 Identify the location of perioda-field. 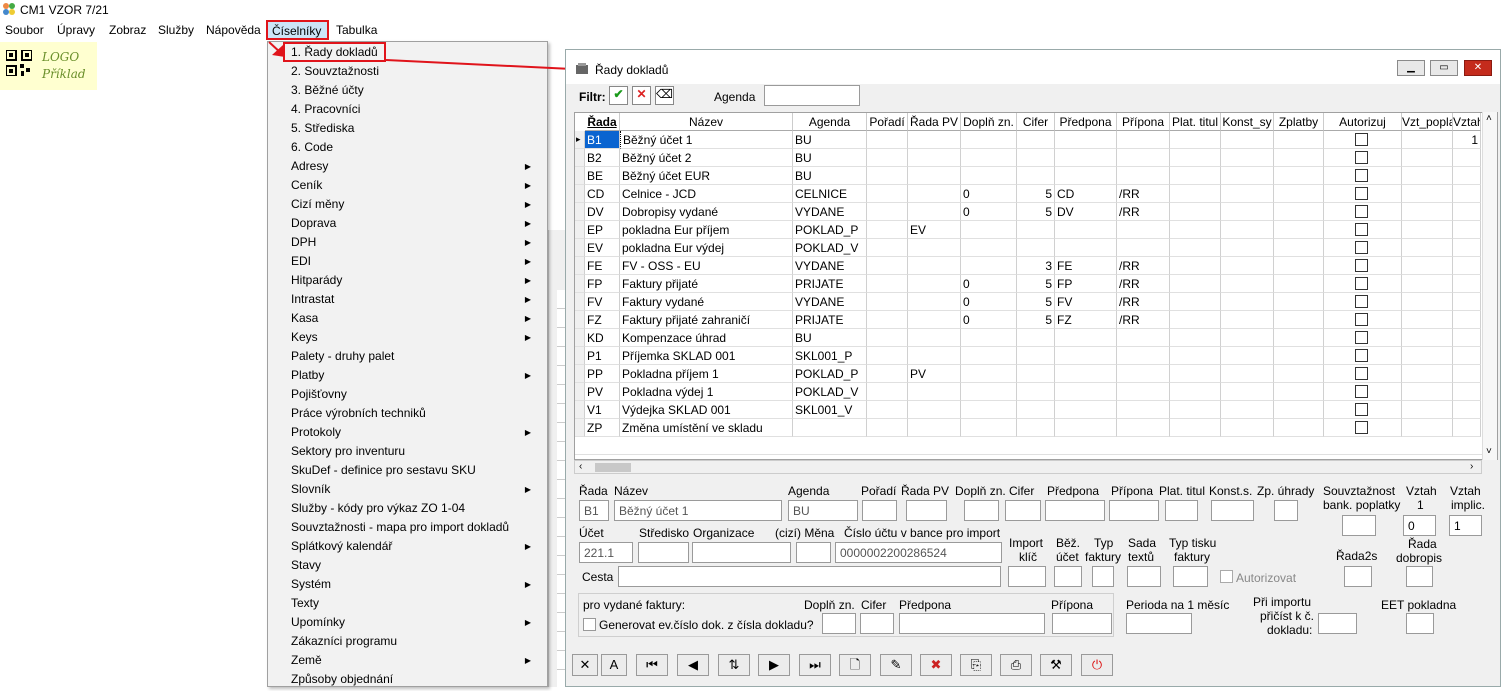
(1159, 623).